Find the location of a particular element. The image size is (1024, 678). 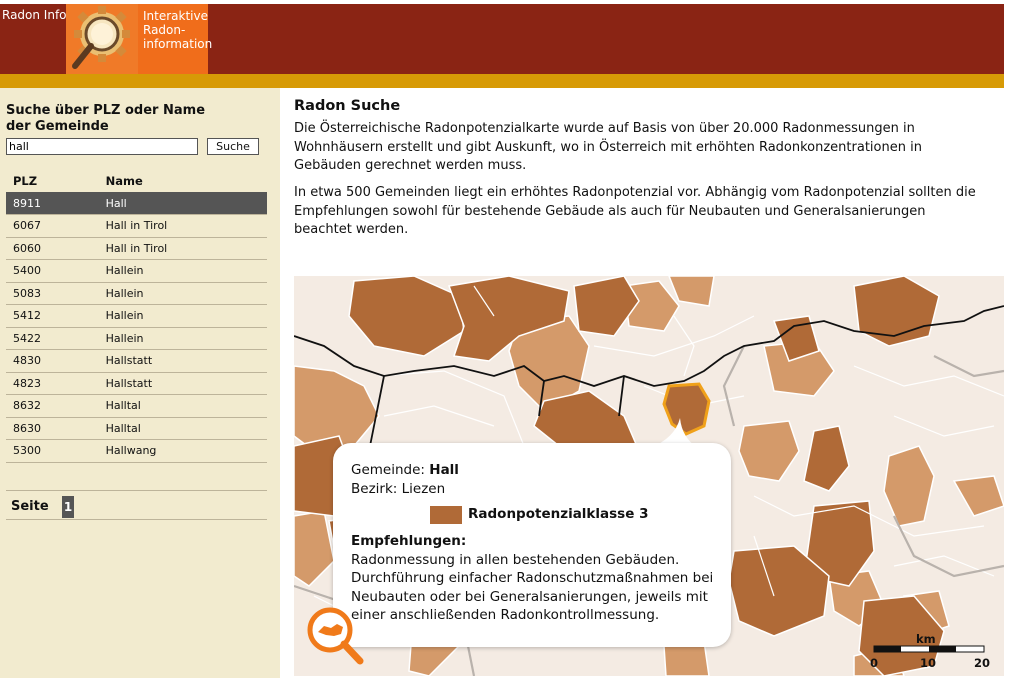

result-plz: 5300 is located at coordinates (54, 451).